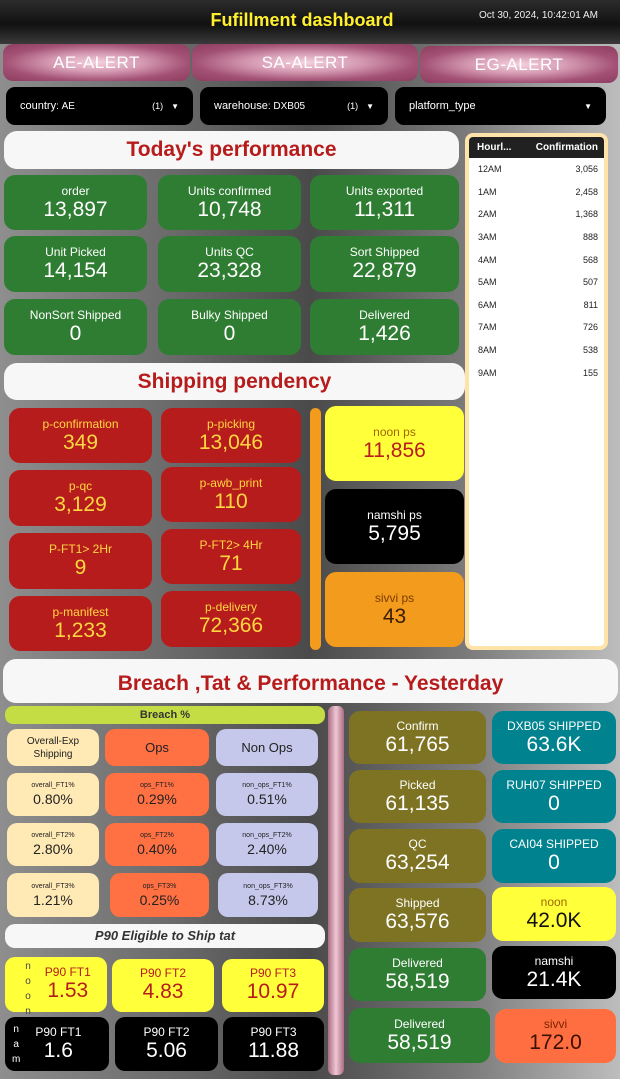 The height and width of the screenshot is (1079, 620). Describe the element at coordinates (500, 106) in the screenshot. I see `platform-type-filter: platform_type ▼` at that location.